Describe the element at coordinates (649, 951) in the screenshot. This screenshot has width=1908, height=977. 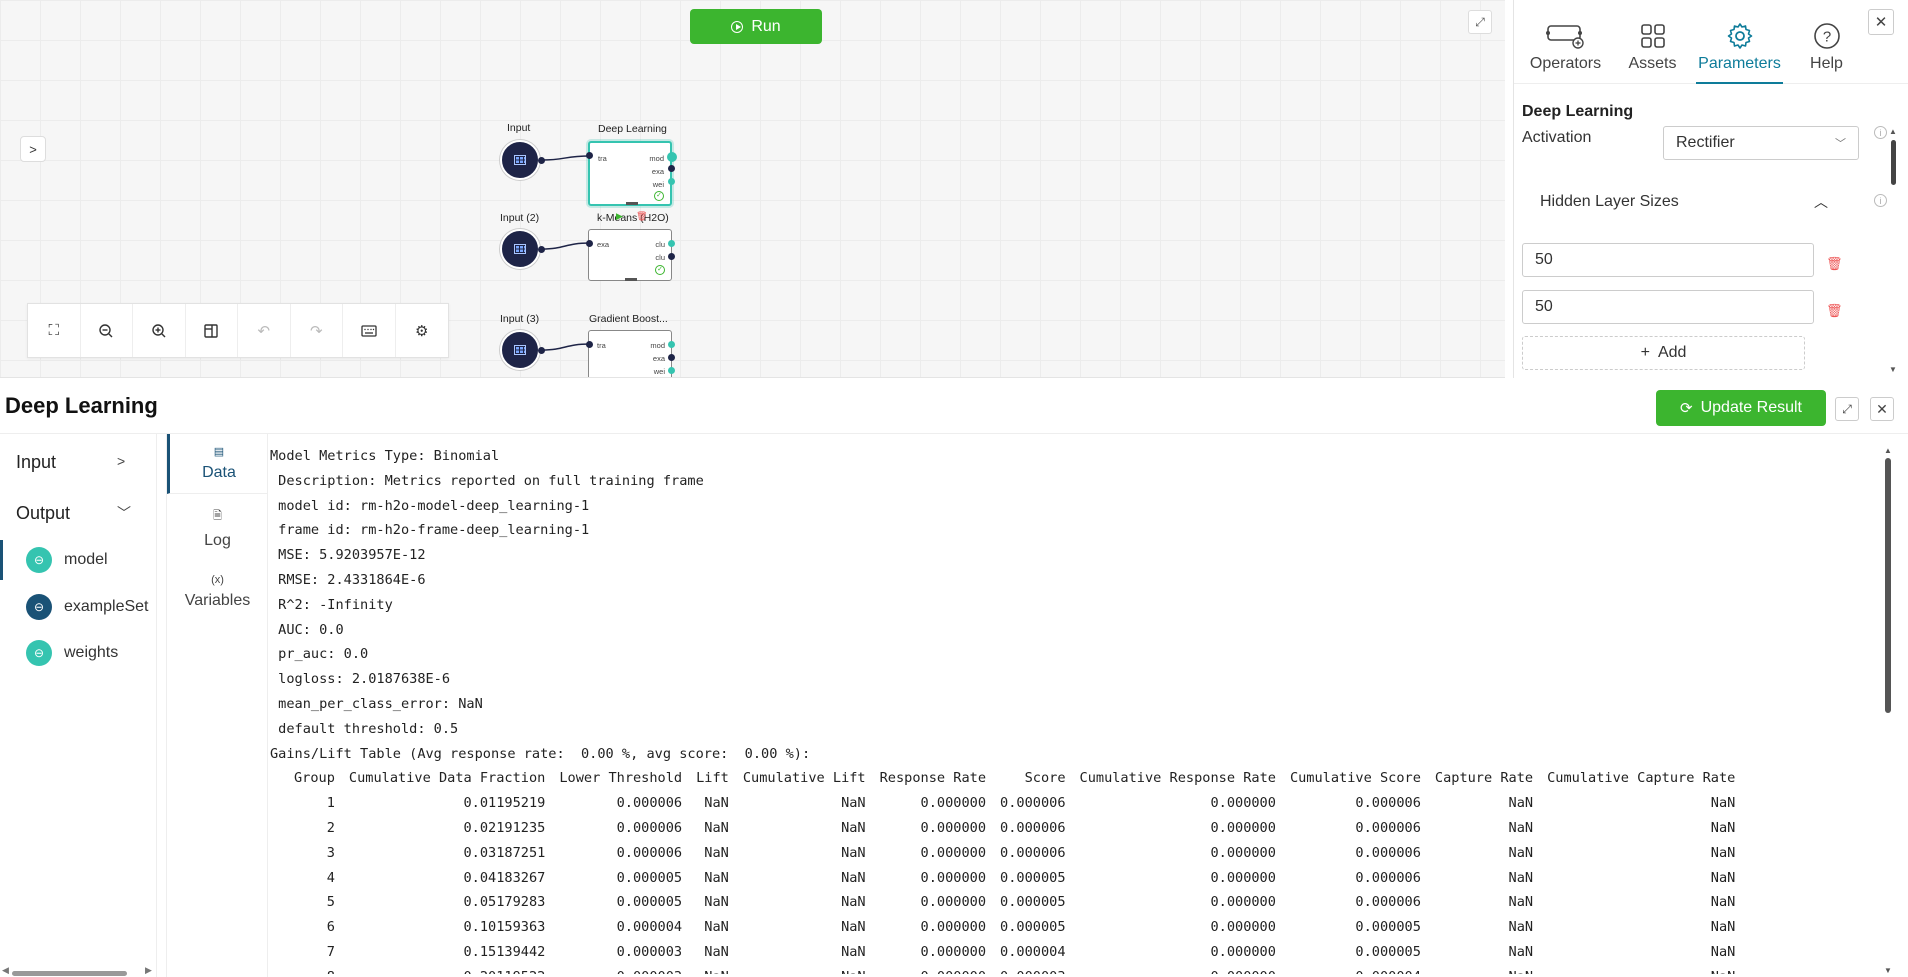
I see `table-cell: 0.000003` at that location.